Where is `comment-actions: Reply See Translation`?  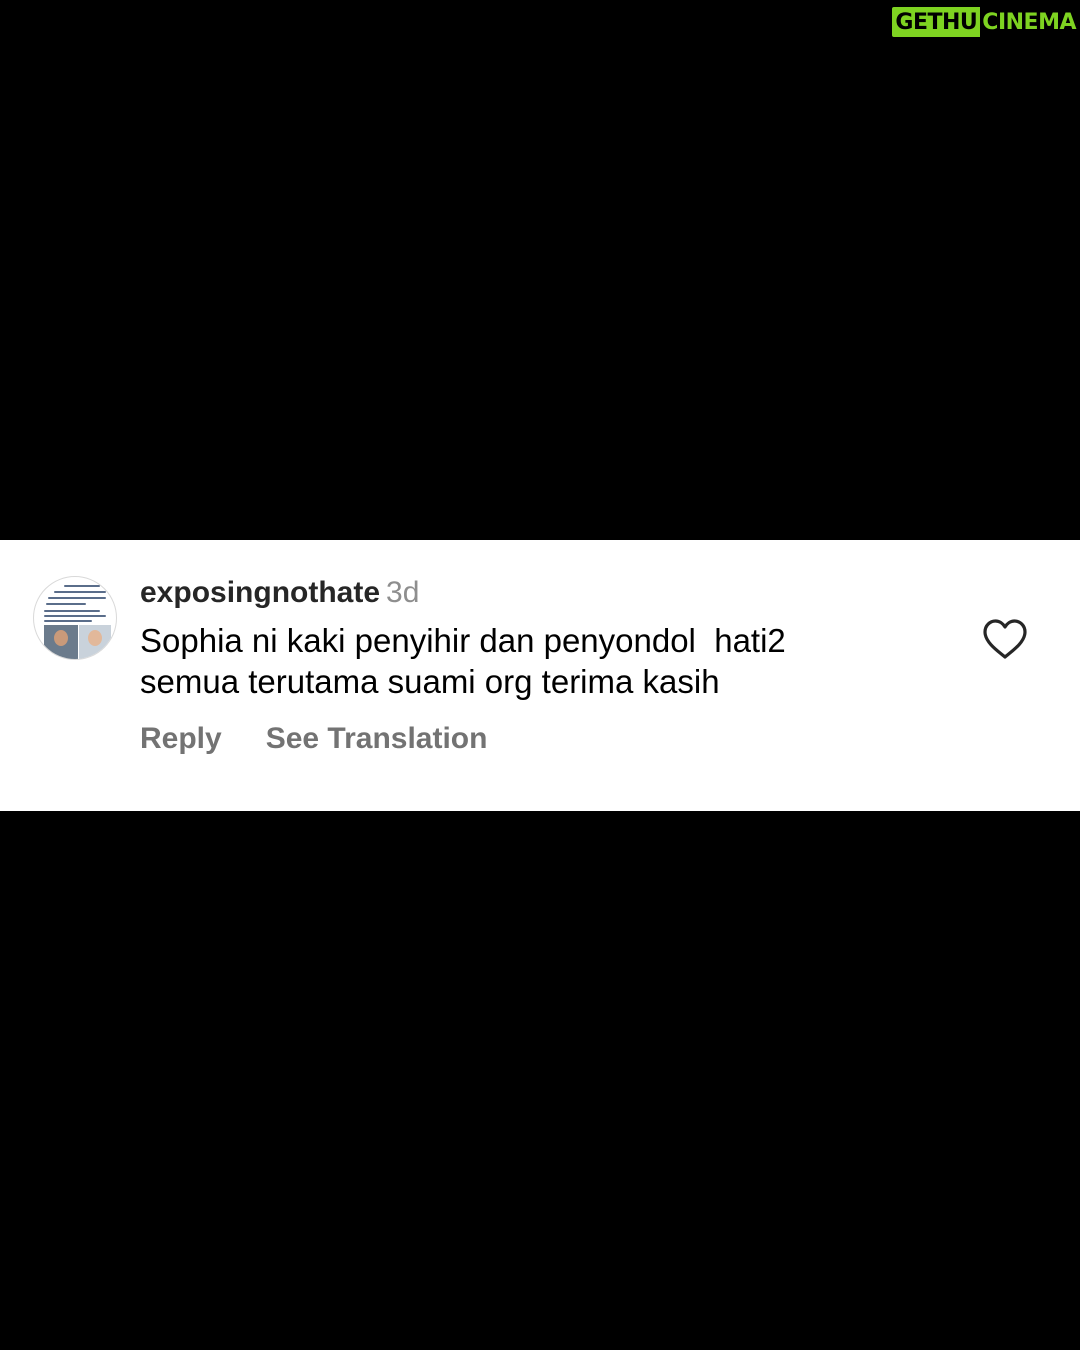 comment-actions: Reply See Translation is located at coordinates (313, 739).